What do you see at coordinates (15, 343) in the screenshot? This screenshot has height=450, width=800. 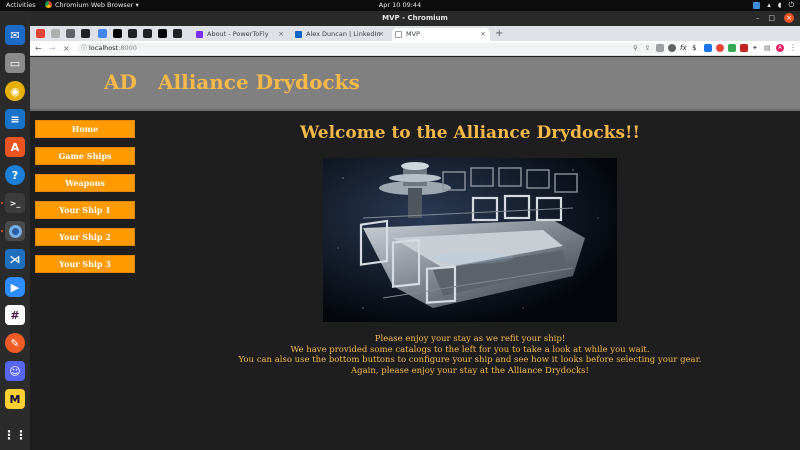 I see `postman-icon: ✎` at bounding box center [15, 343].